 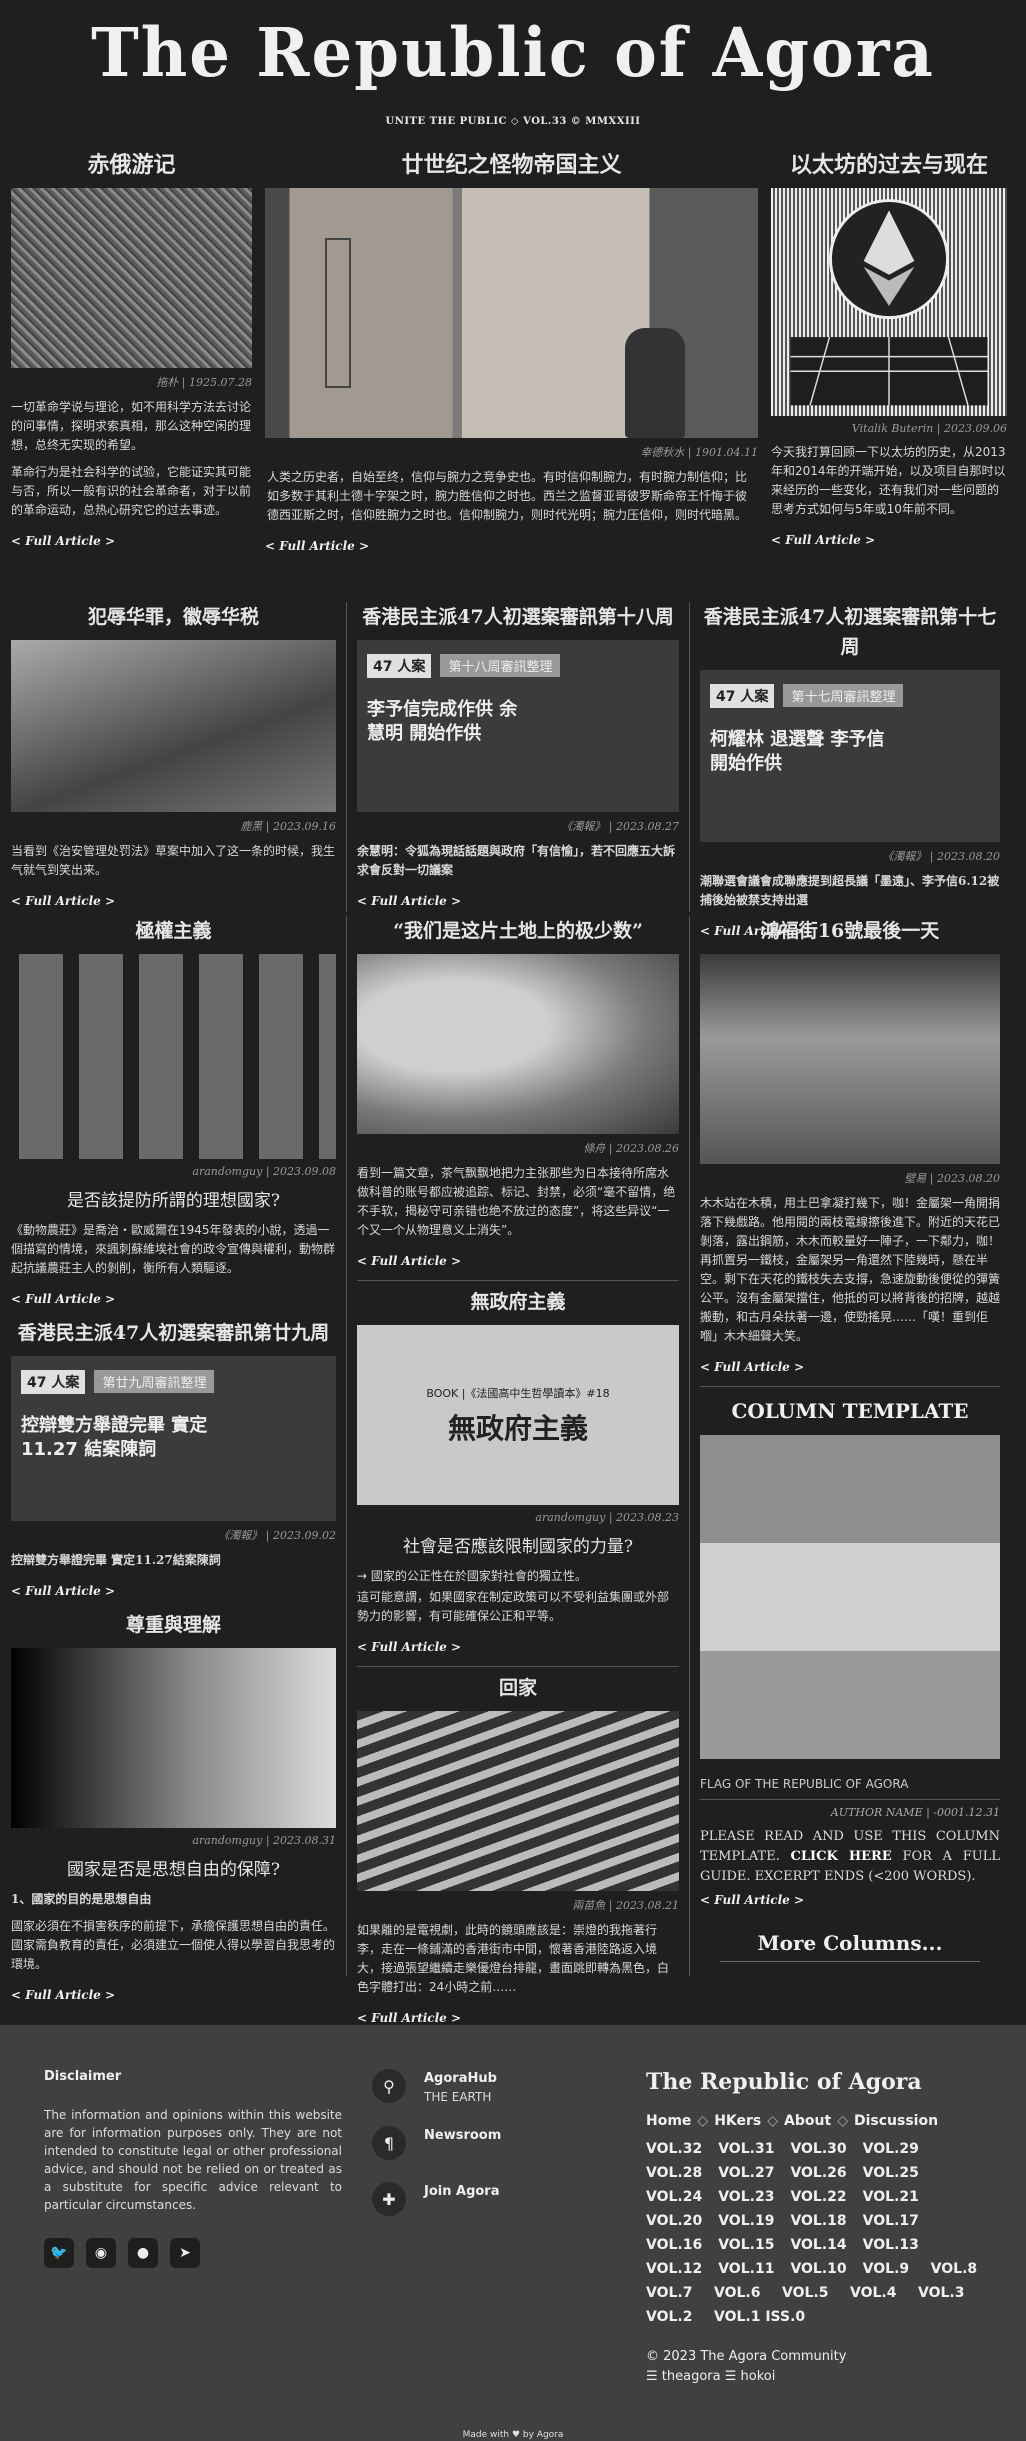 What do you see at coordinates (891, 2245) in the screenshot?
I see `volume-link: VOL.13` at bounding box center [891, 2245].